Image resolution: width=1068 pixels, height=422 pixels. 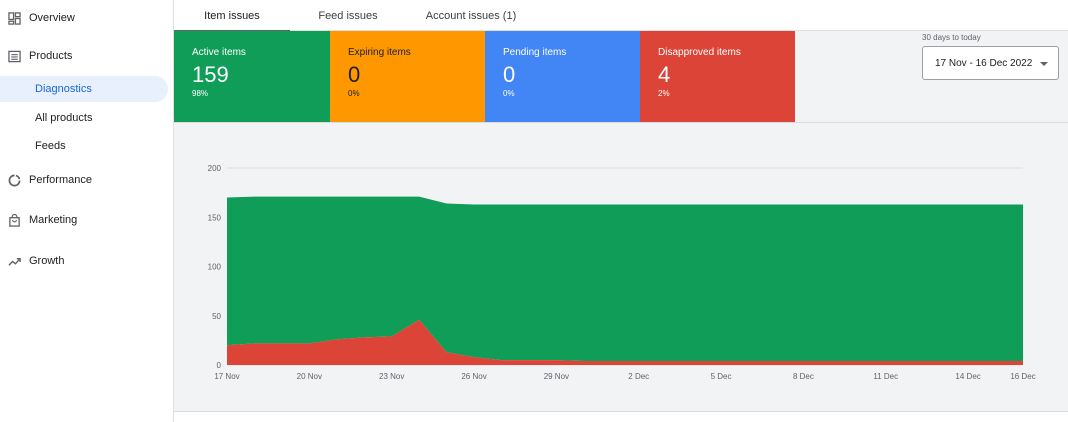 What do you see at coordinates (215, 168) in the screenshot?
I see `y-tick-label: 200` at bounding box center [215, 168].